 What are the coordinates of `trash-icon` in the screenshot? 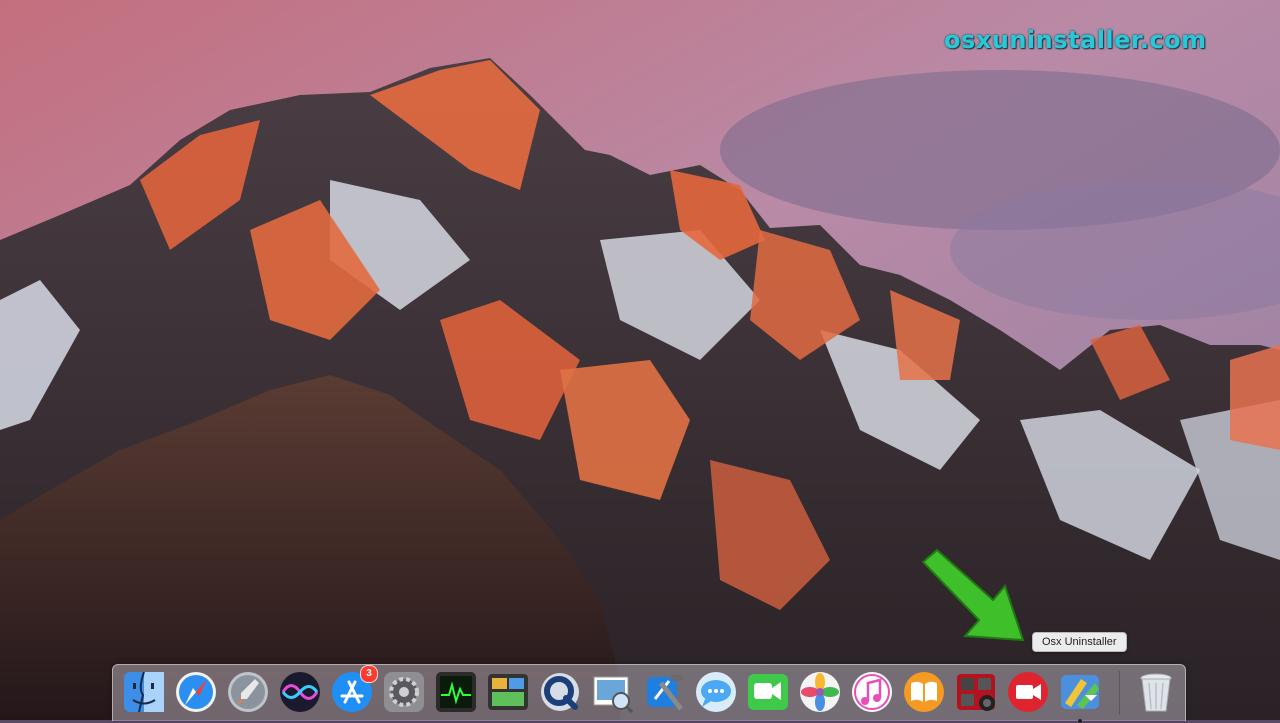 It's located at (1156, 692).